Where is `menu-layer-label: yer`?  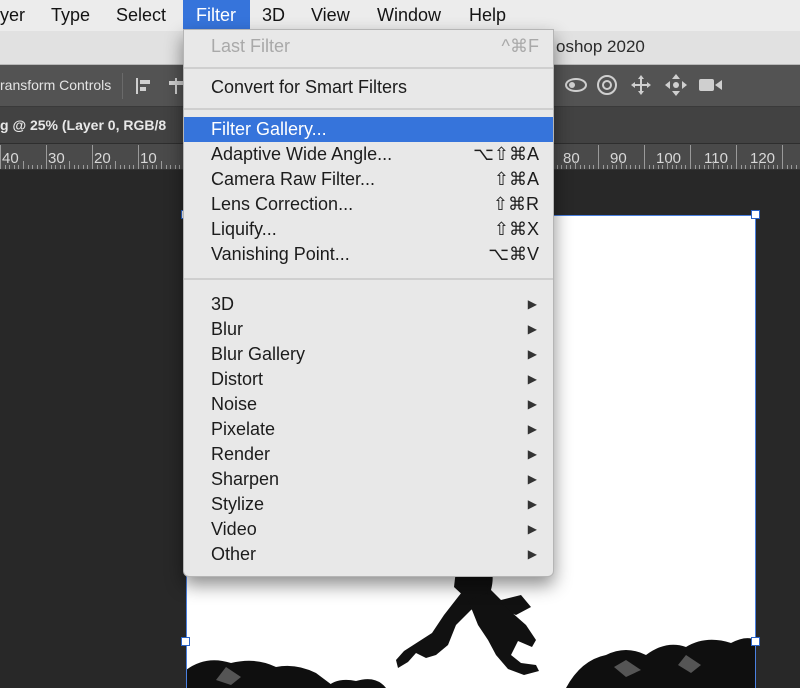 menu-layer-label: yer is located at coordinates (13, 15).